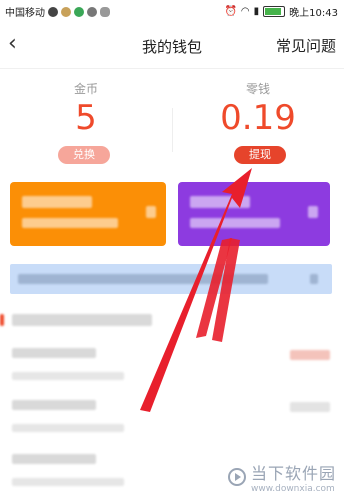 The image size is (344, 500). I want to click on exchange-button: 兑换, so click(84, 155).